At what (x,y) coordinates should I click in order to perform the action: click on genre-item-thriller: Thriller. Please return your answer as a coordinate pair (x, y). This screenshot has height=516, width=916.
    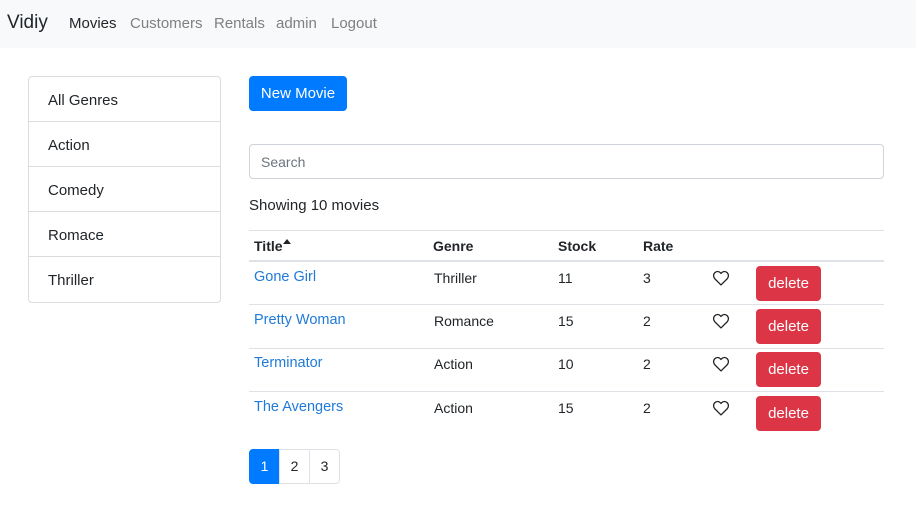
    Looking at the image, I should click on (124, 279).